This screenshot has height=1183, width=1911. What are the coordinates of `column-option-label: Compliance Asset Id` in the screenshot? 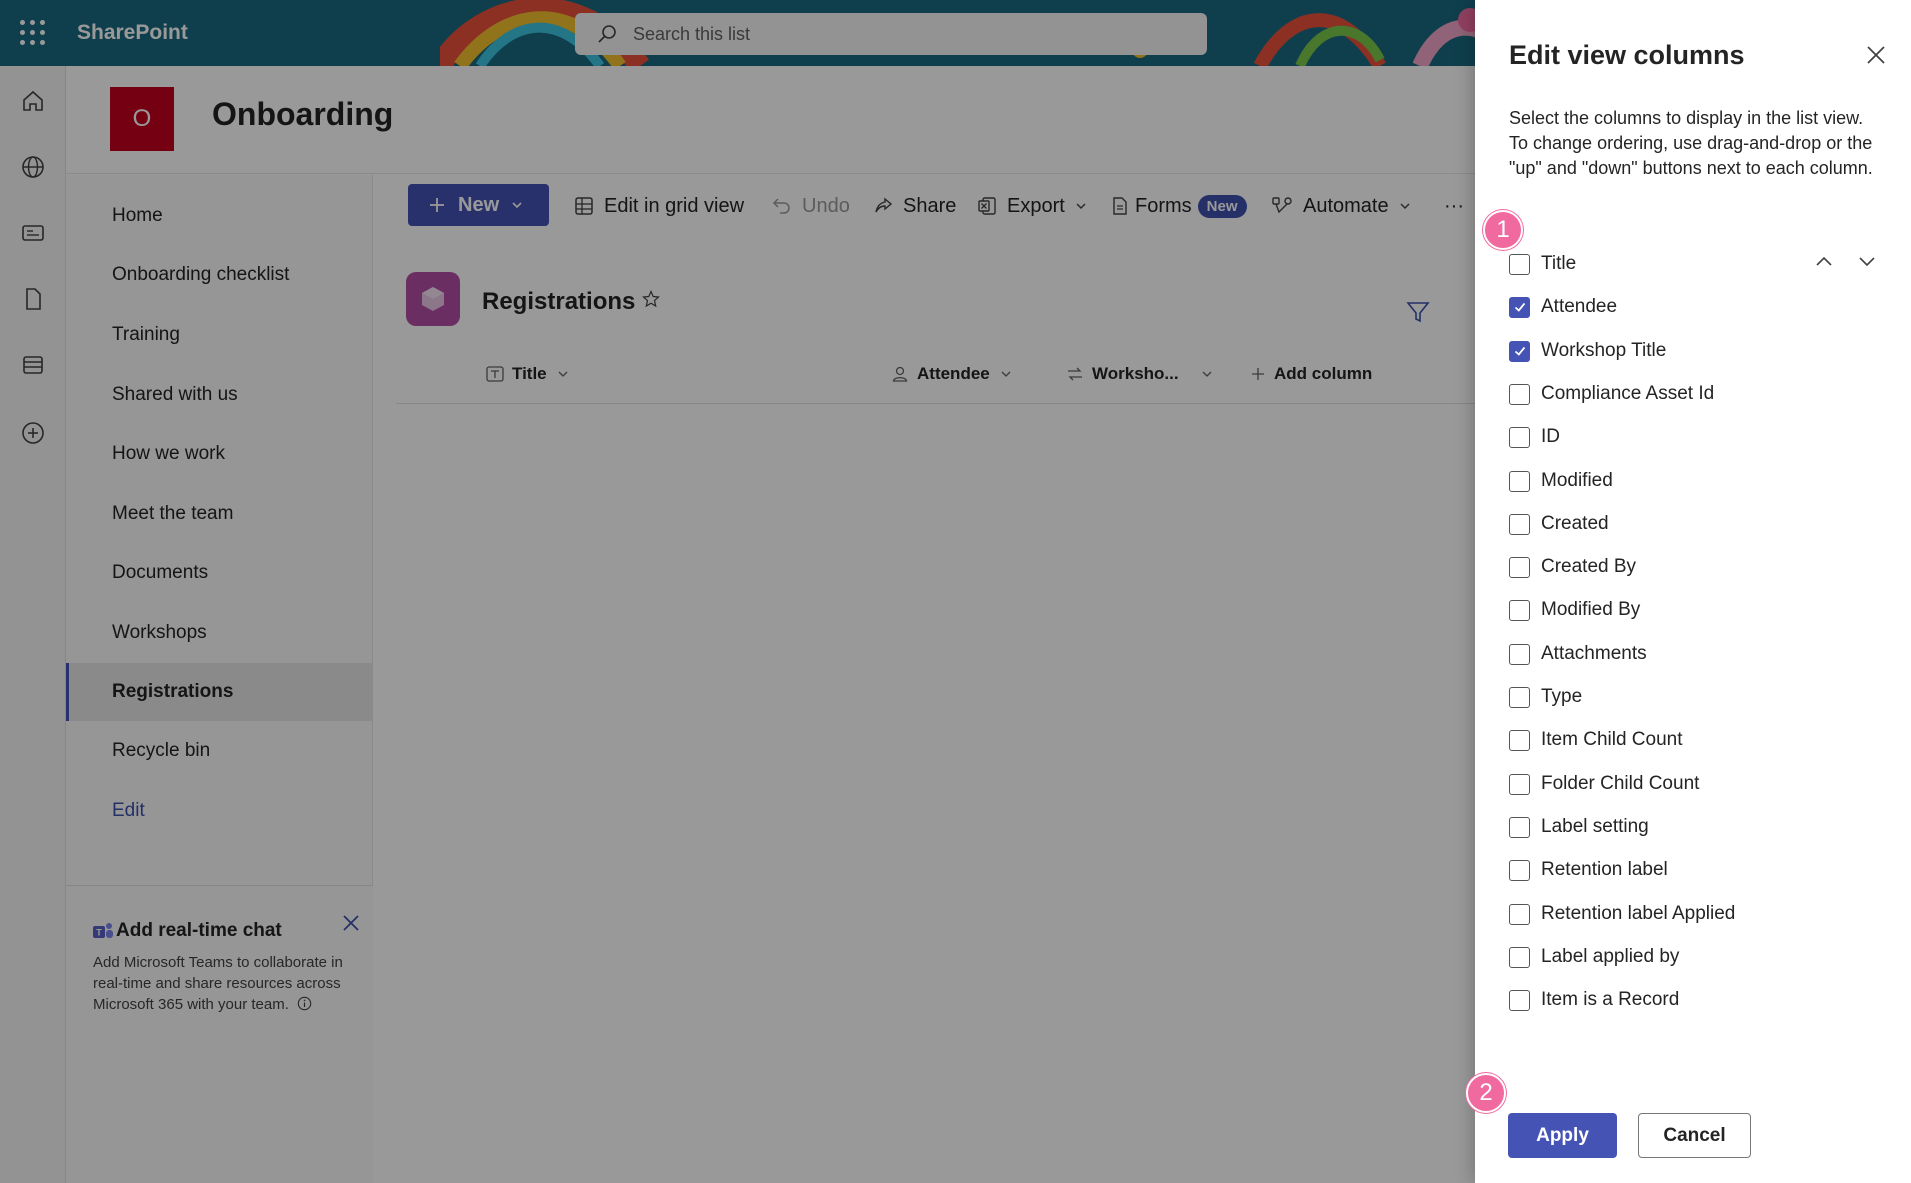 It's located at (1628, 393).